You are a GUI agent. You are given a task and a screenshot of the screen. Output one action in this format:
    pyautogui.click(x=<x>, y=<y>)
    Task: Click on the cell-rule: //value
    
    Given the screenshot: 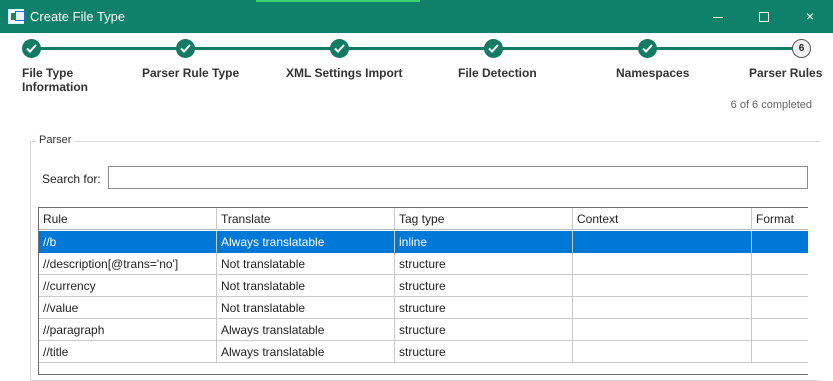 What is the action you would take?
    pyautogui.click(x=128, y=308)
    